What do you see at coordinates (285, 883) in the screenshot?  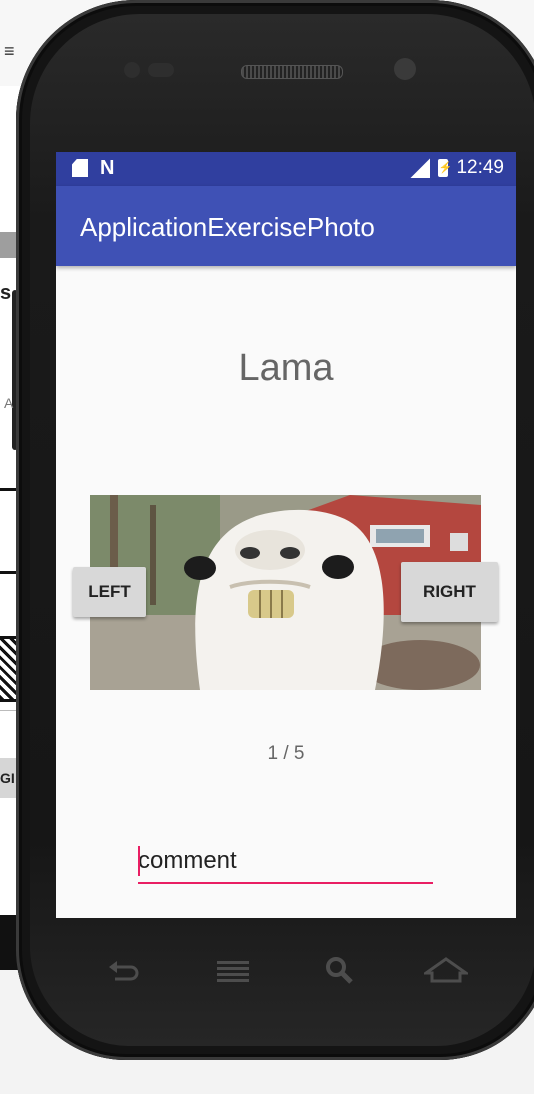 I see `input-underline` at bounding box center [285, 883].